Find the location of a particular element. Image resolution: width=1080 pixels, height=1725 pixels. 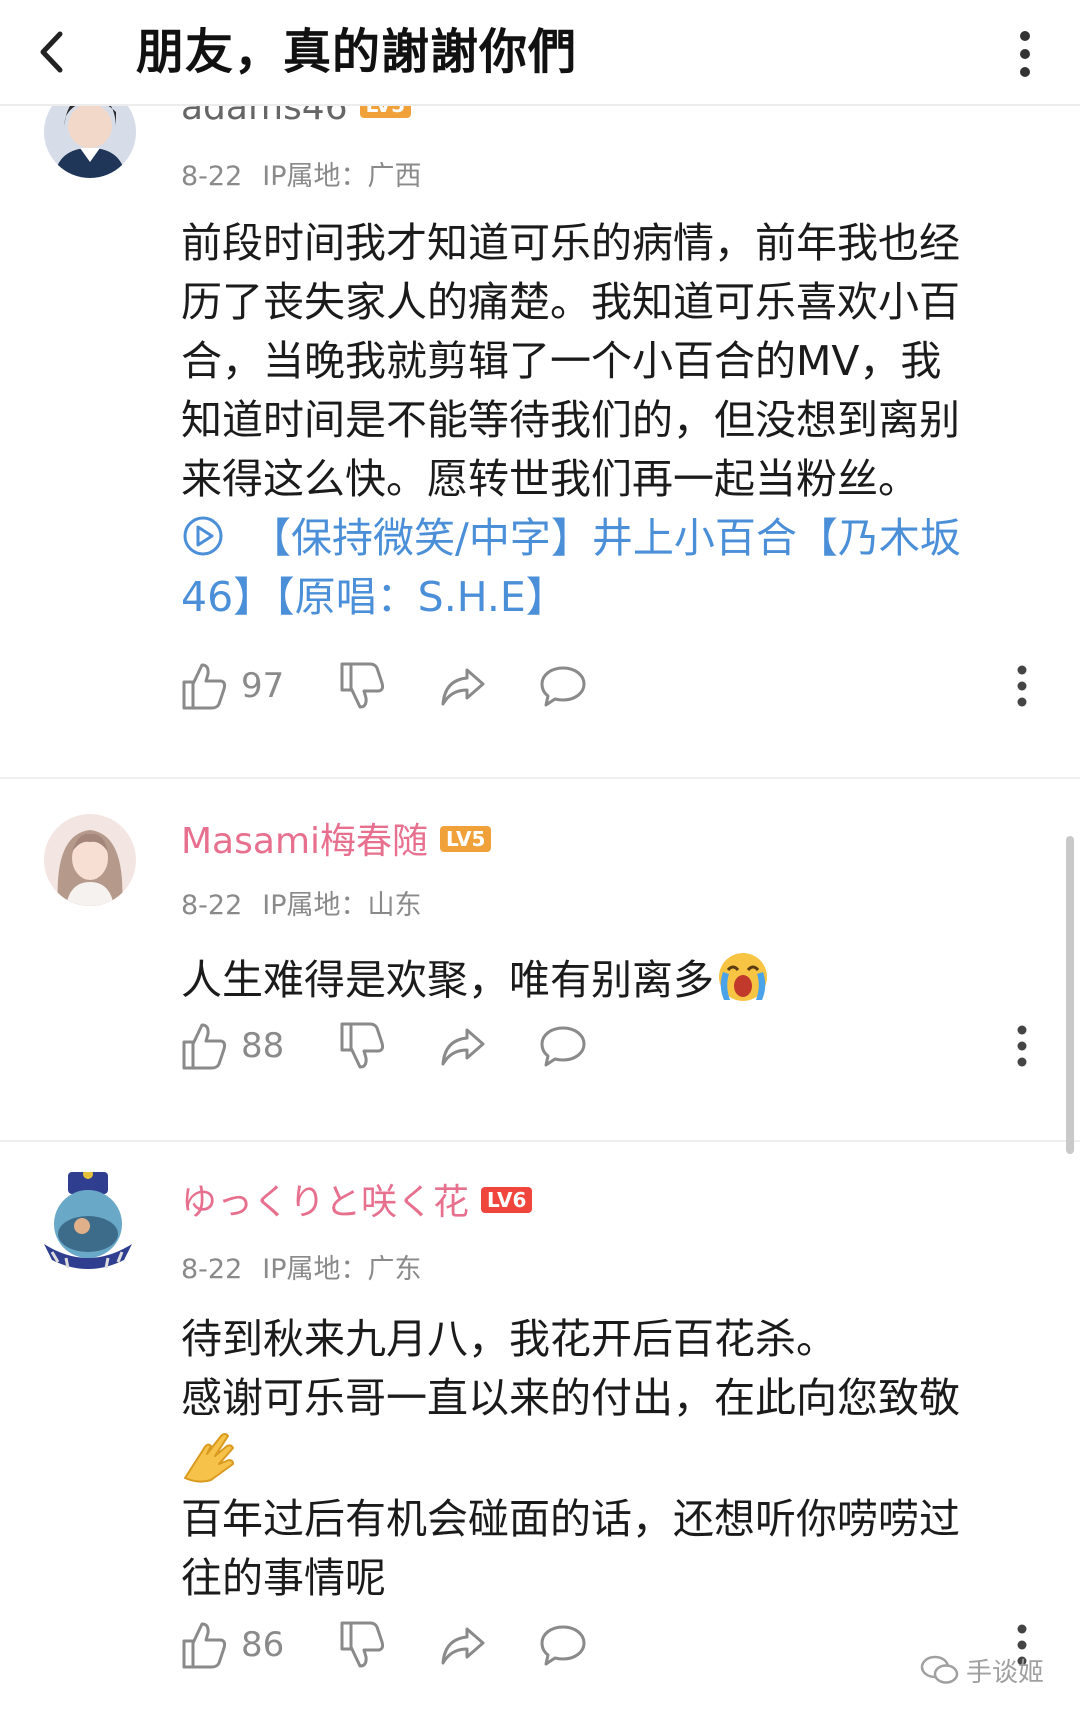

video-link: 【保持微笑/中字】井上小百合【乃木坂 is located at coordinates (611, 538).